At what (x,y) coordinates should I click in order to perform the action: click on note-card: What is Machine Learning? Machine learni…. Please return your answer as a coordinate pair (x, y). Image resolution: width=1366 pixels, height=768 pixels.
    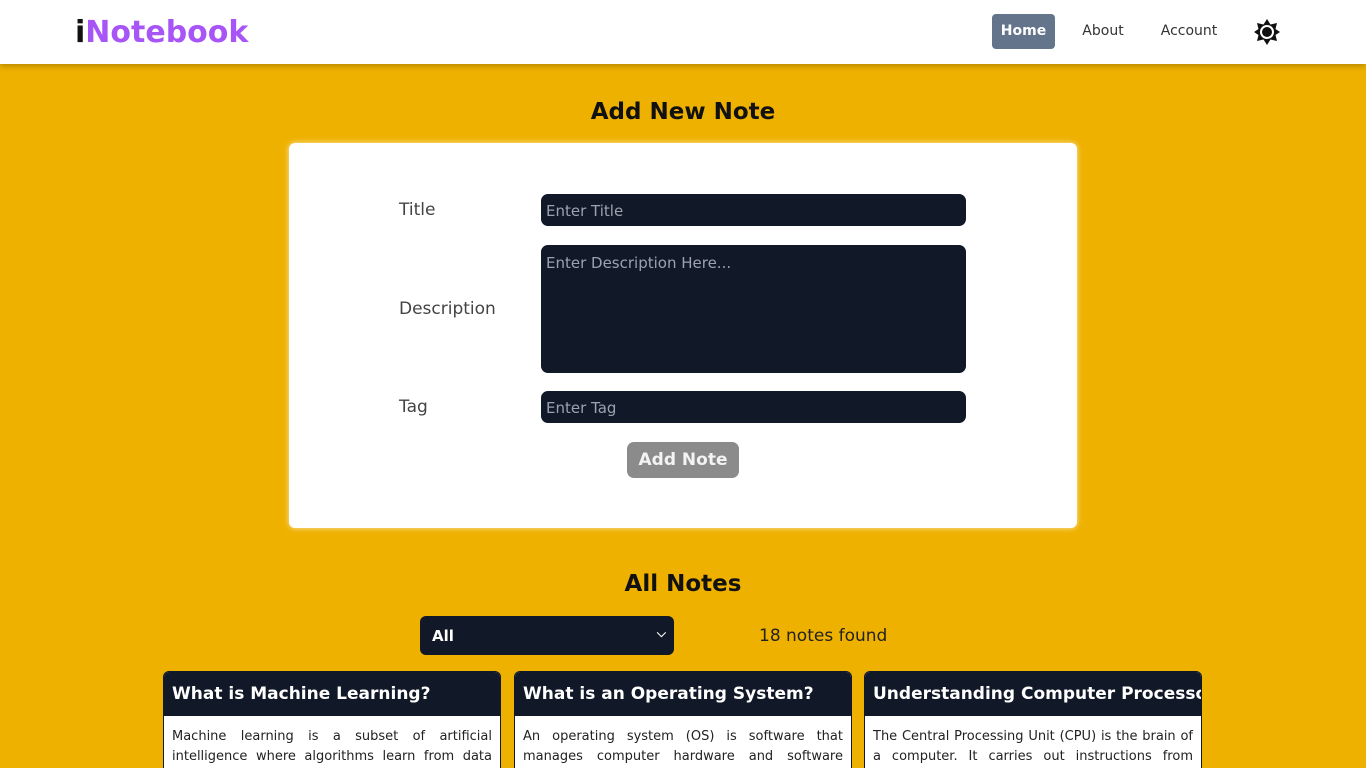
    Looking at the image, I should click on (332, 719).